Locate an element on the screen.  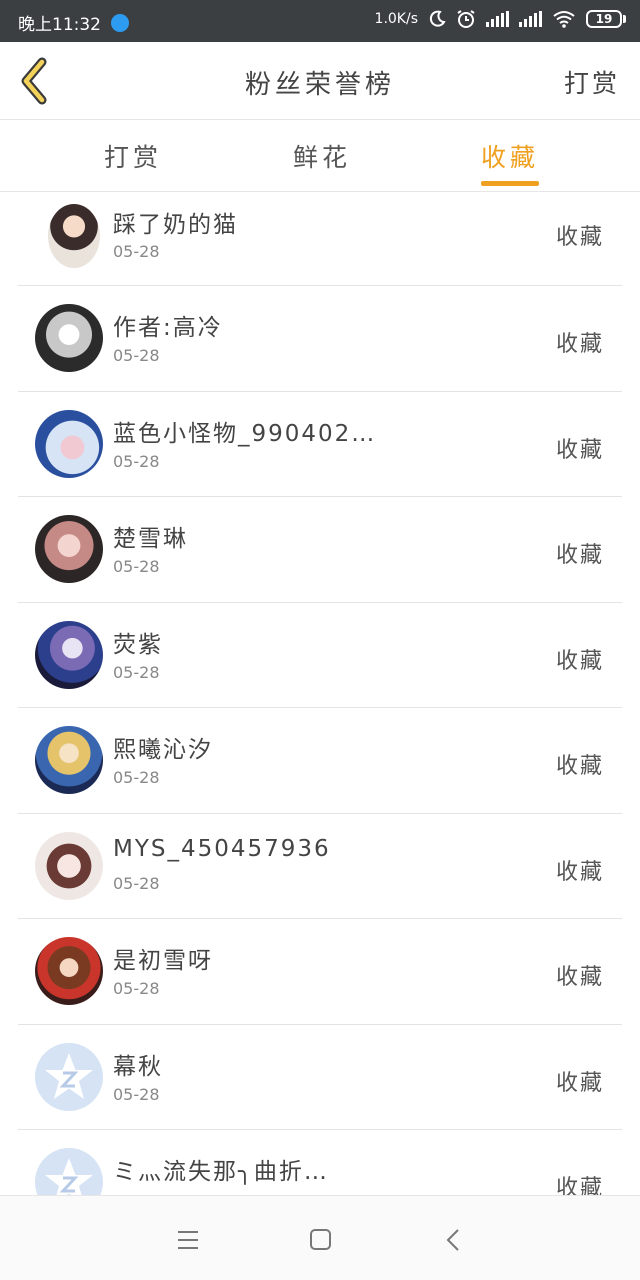
list-item: 熙曦沁汐 05-28 收藏 is located at coordinates (320, 761).